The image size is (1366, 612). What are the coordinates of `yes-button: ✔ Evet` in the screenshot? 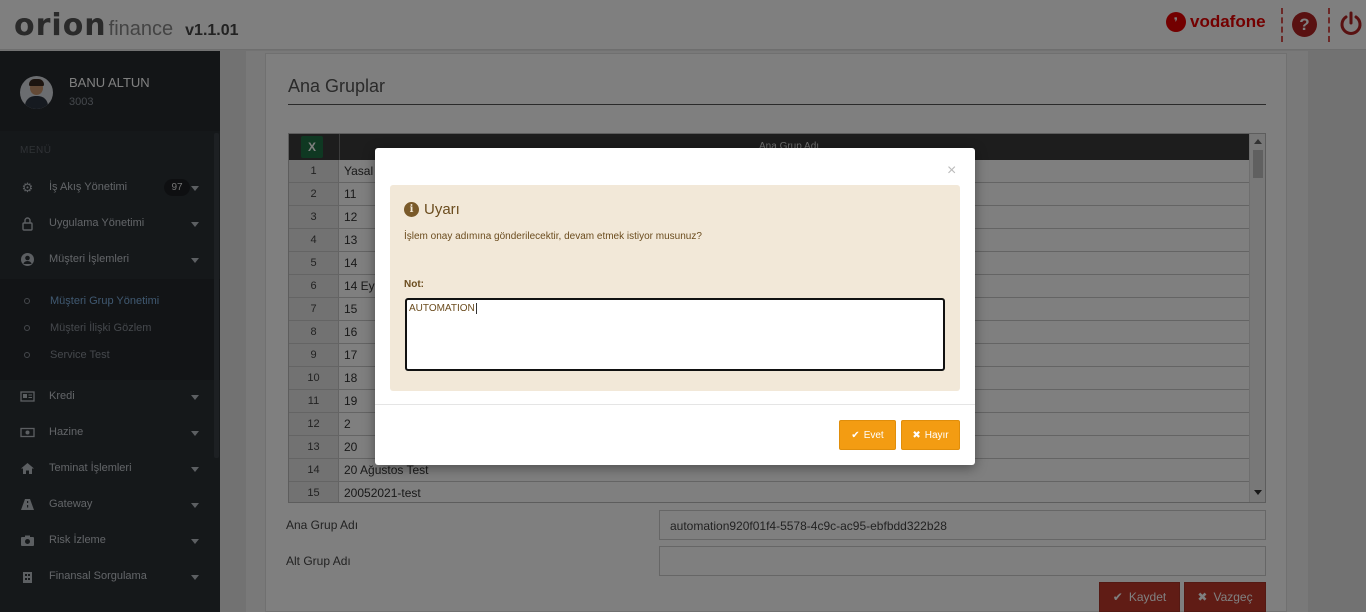 It's located at (867, 435).